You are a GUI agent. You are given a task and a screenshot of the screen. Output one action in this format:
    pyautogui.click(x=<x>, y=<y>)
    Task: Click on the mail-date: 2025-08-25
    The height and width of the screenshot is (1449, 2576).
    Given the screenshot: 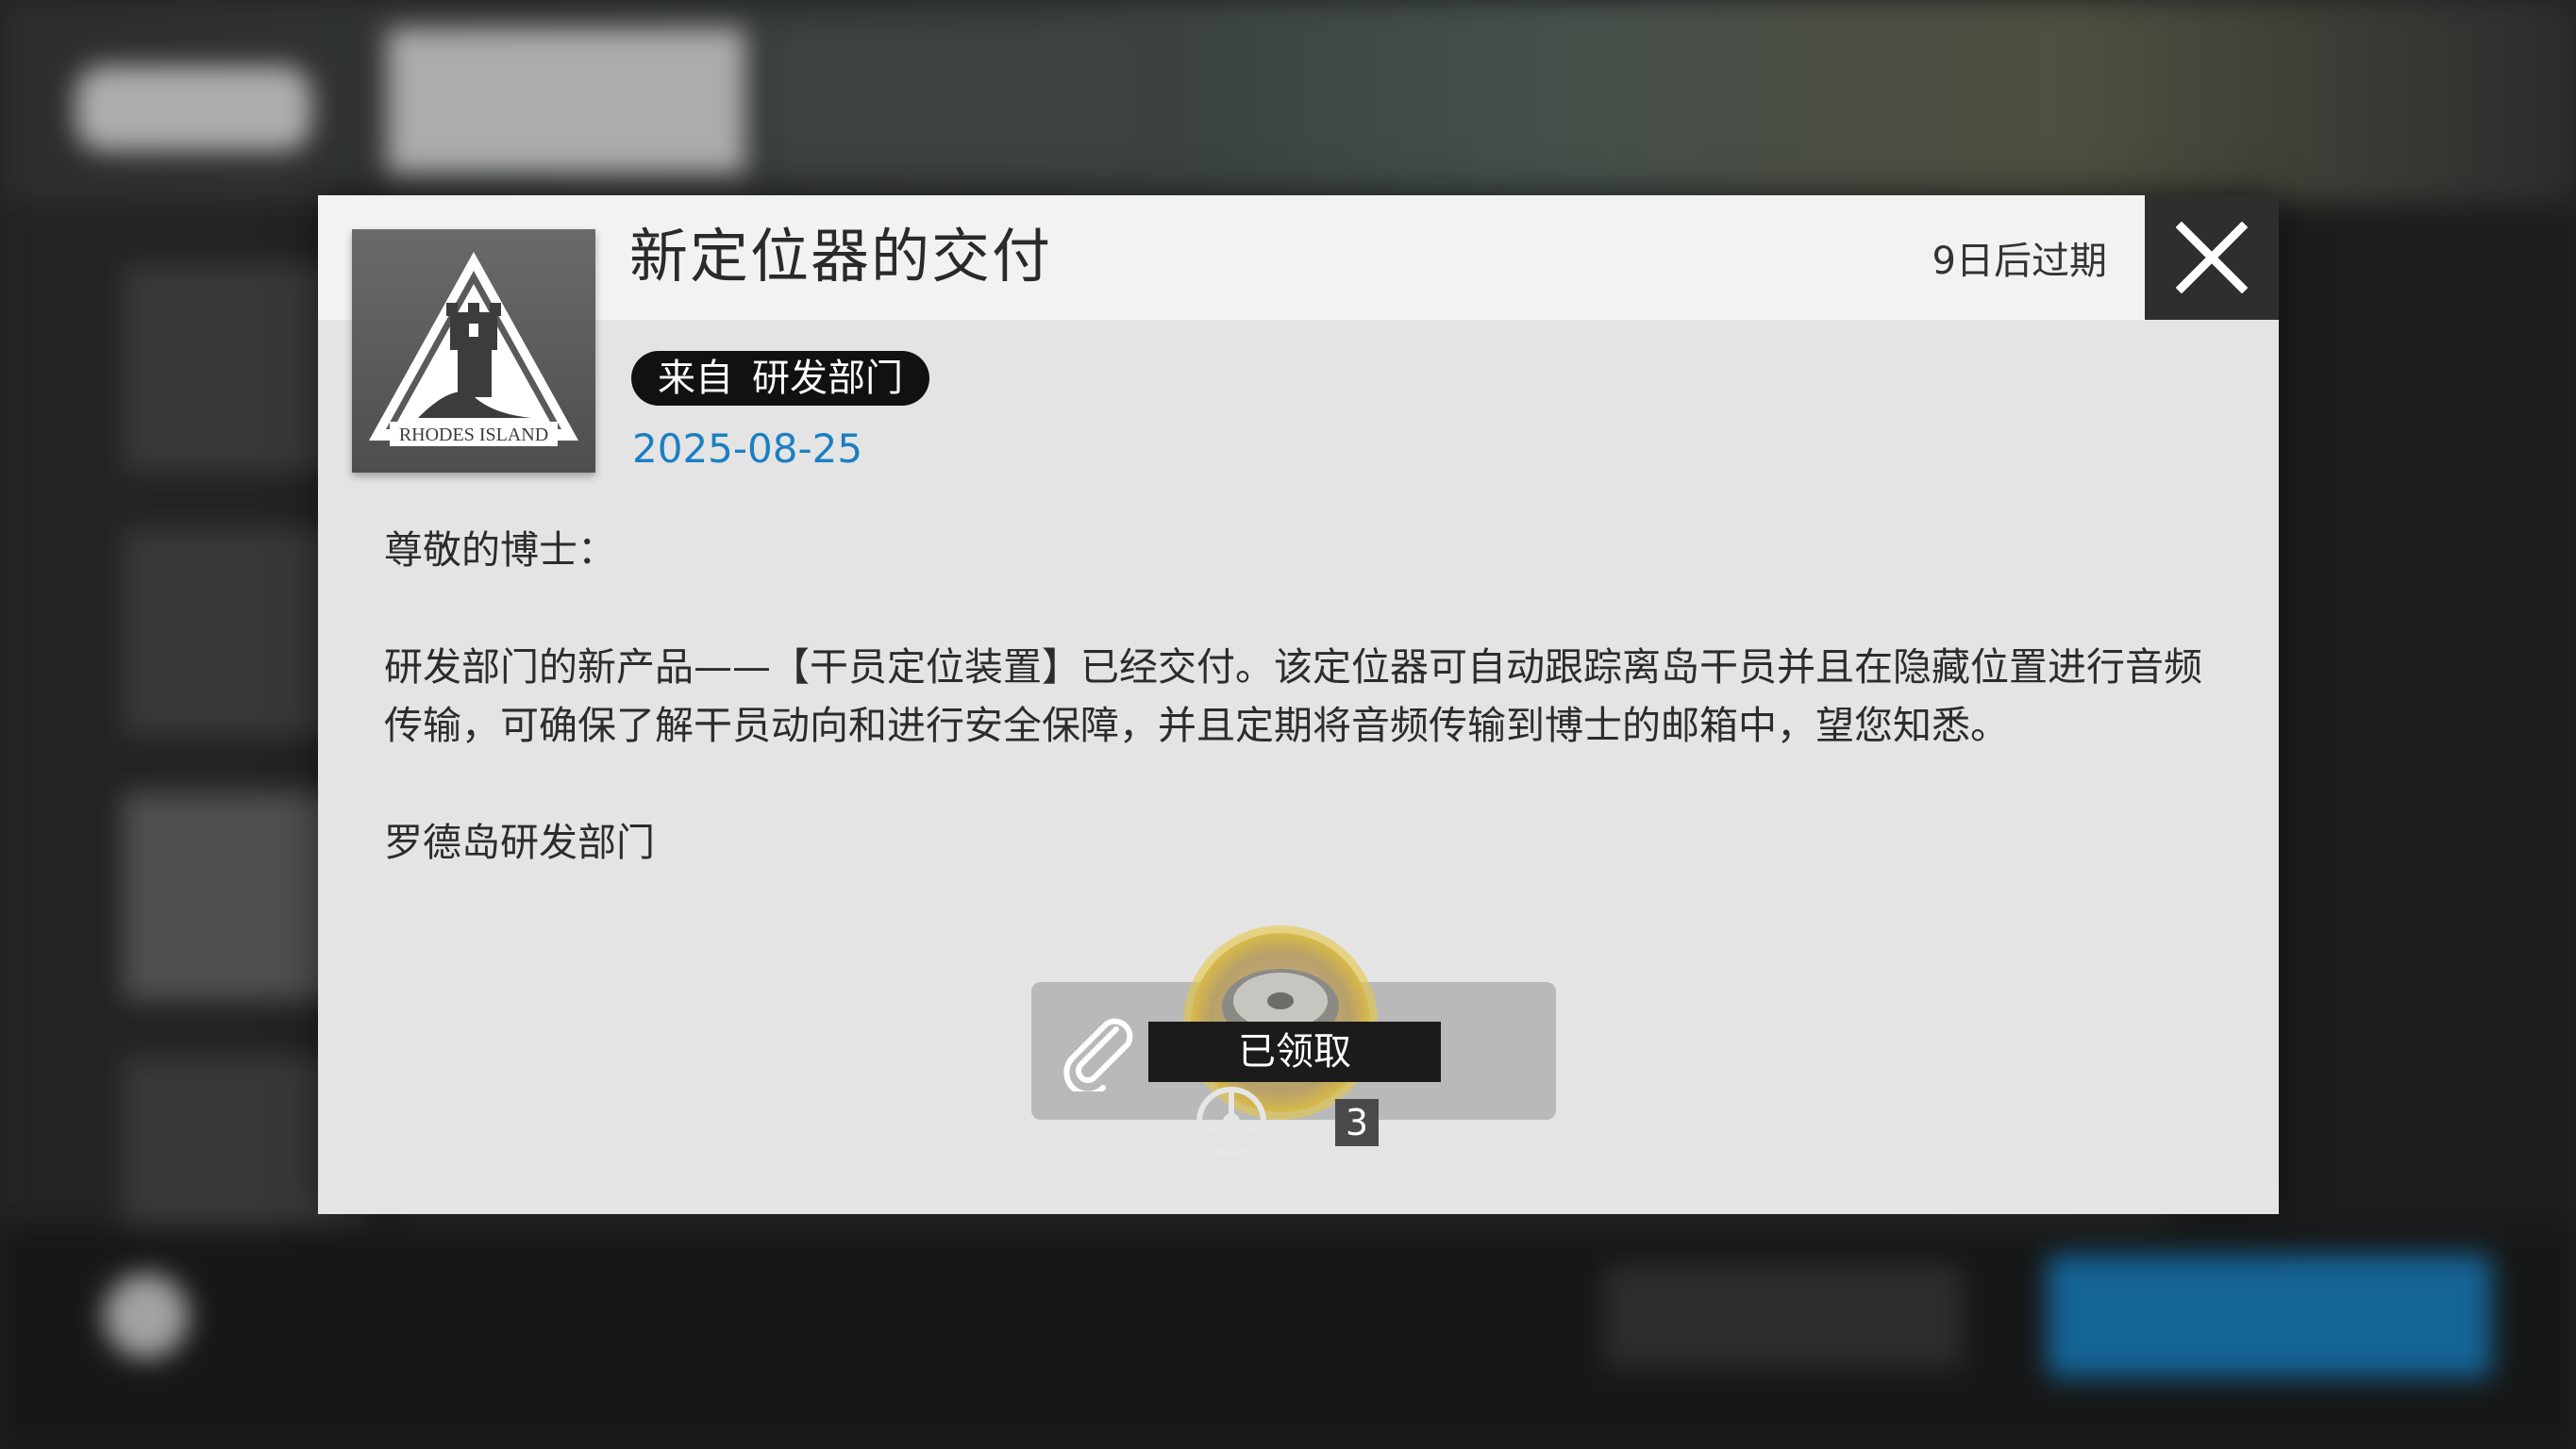 What is the action you would take?
    pyautogui.click(x=747, y=448)
    